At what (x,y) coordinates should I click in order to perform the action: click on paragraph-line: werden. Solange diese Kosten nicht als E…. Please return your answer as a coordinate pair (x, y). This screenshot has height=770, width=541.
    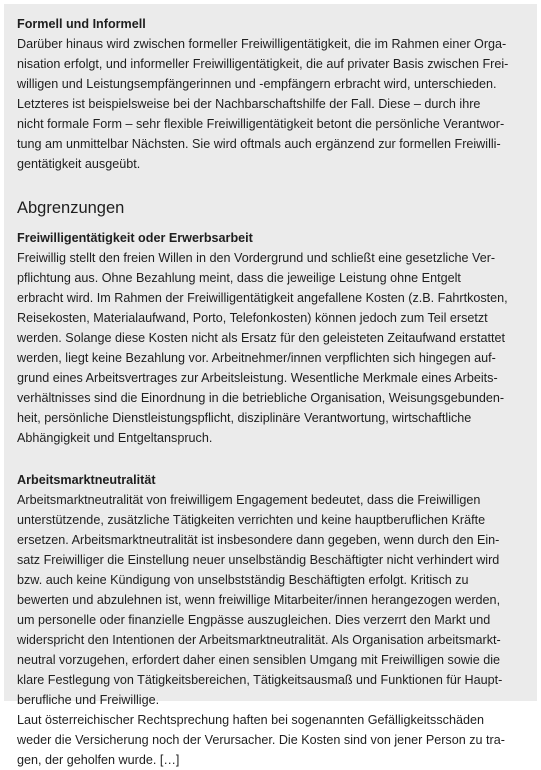
    Looking at the image, I should click on (261, 338).